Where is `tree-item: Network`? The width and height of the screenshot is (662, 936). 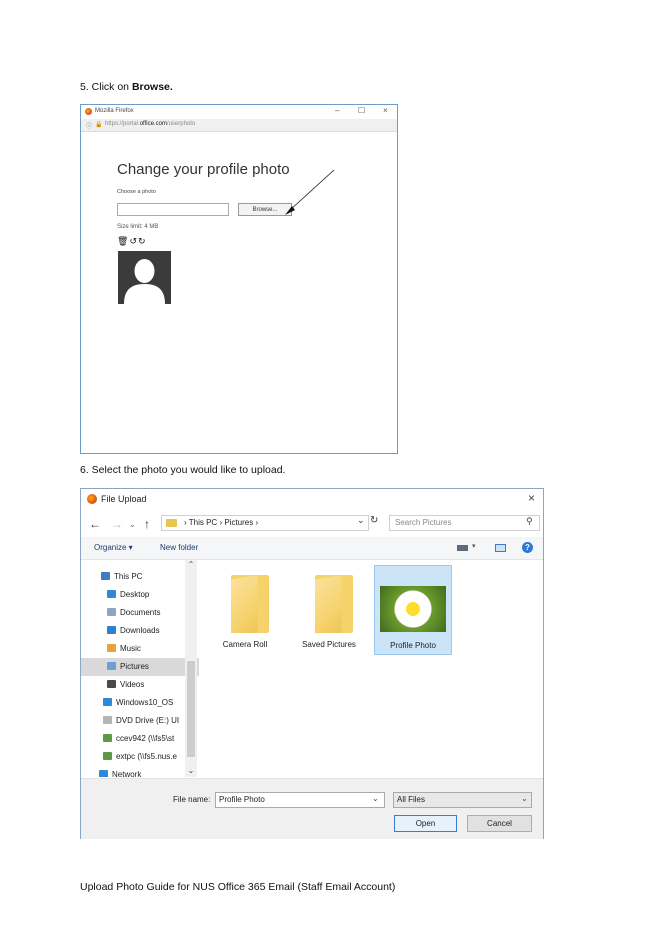 tree-item: Network is located at coordinates (140, 771).